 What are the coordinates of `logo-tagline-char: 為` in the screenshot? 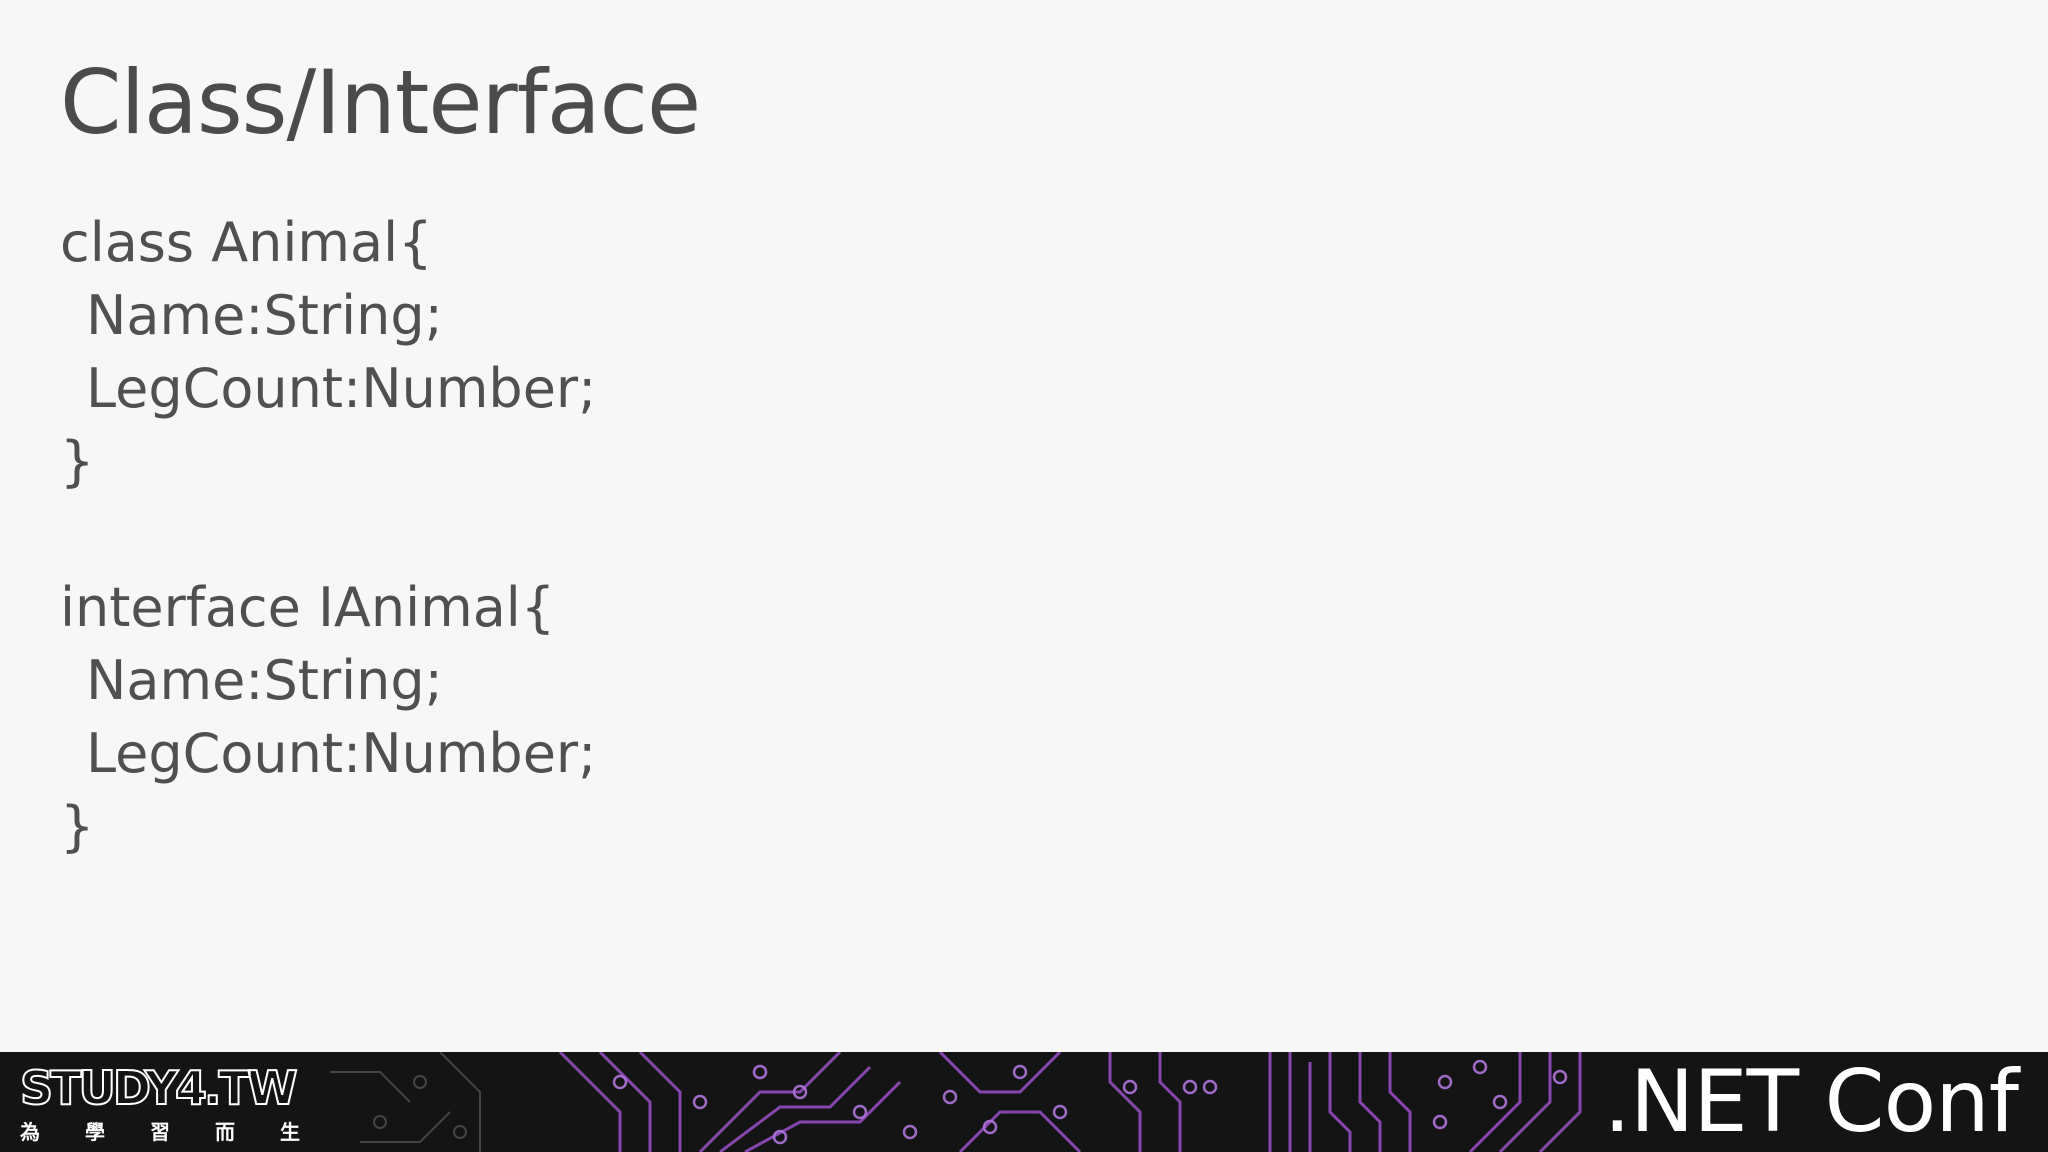 It's located at (30, 1132).